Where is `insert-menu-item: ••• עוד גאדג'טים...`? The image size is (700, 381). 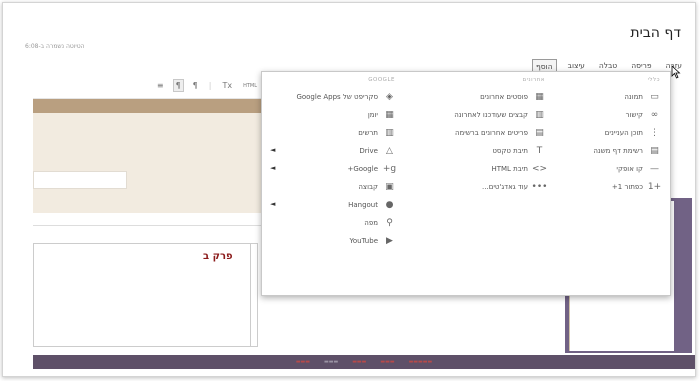 insert-menu-item: ••• עוד גאדג'טים... is located at coordinates (480, 187).